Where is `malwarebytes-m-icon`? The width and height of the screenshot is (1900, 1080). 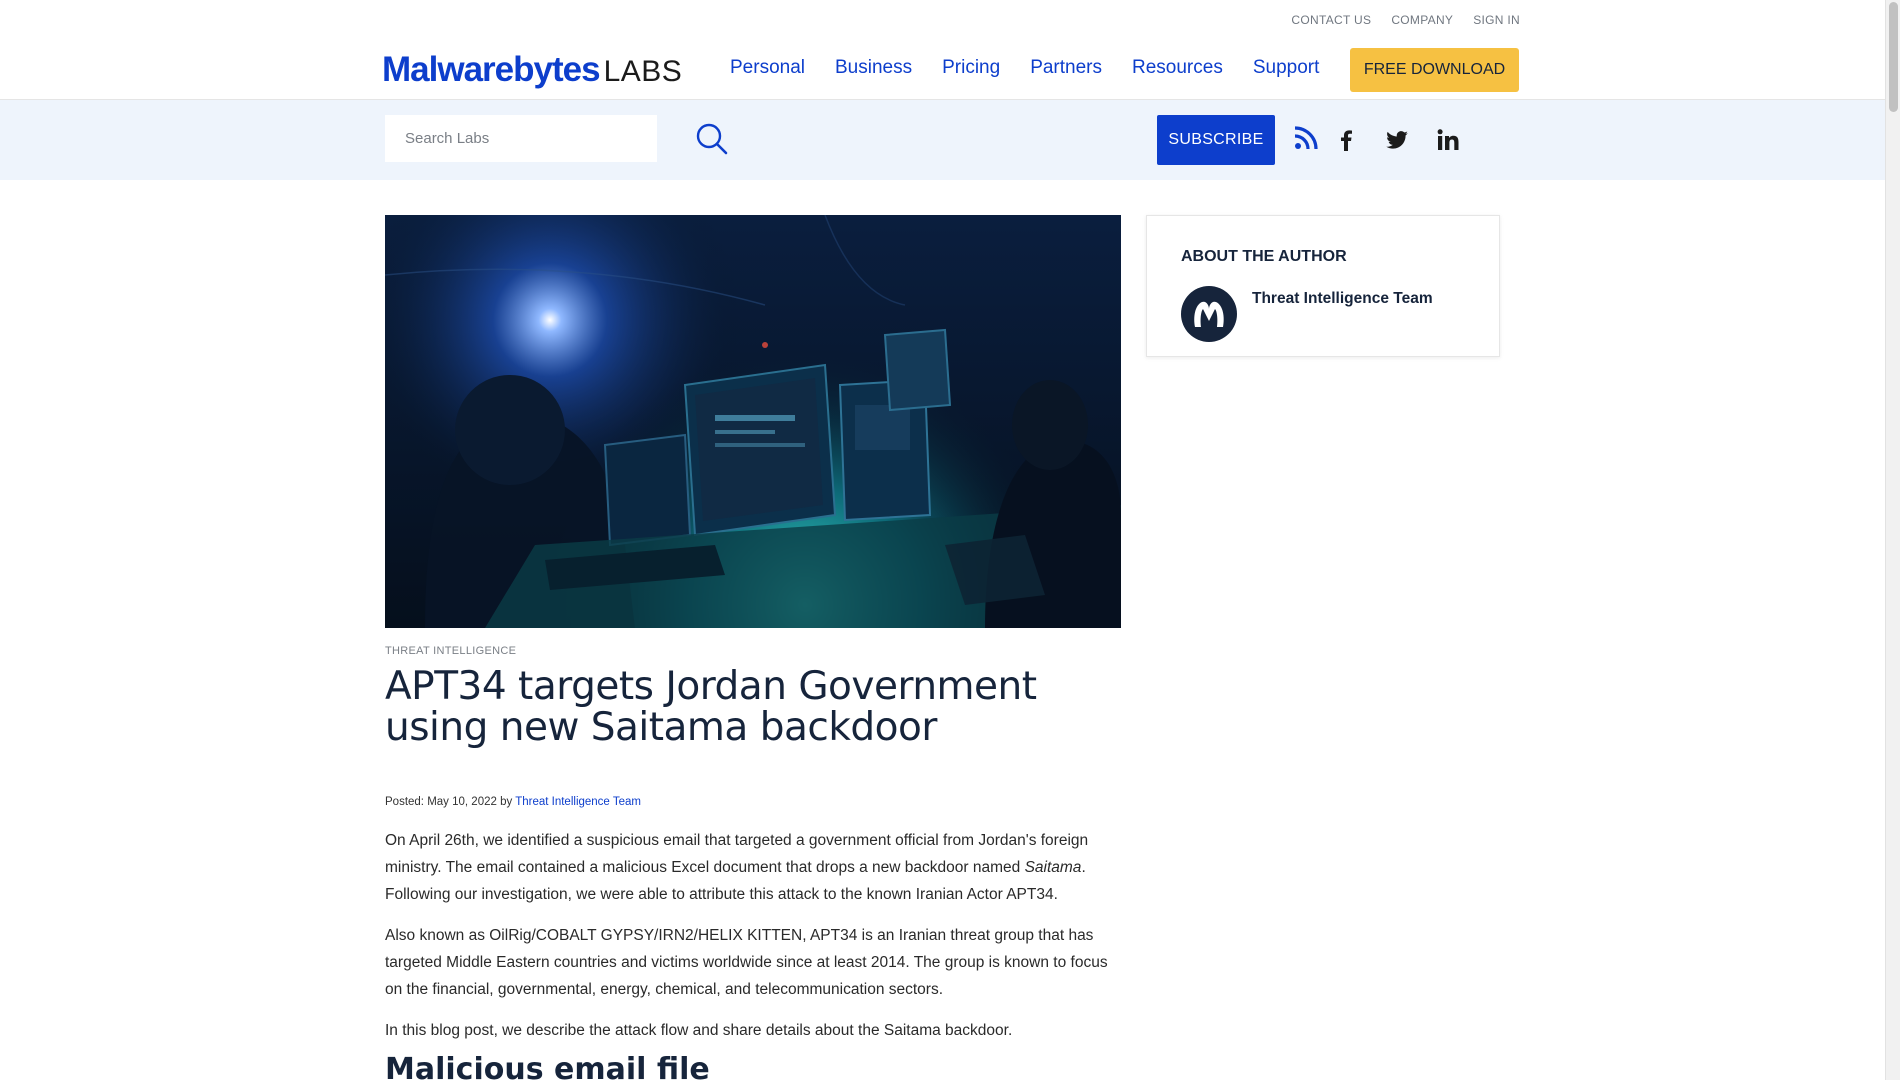
malwarebytes-m-icon is located at coordinates (1209, 314).